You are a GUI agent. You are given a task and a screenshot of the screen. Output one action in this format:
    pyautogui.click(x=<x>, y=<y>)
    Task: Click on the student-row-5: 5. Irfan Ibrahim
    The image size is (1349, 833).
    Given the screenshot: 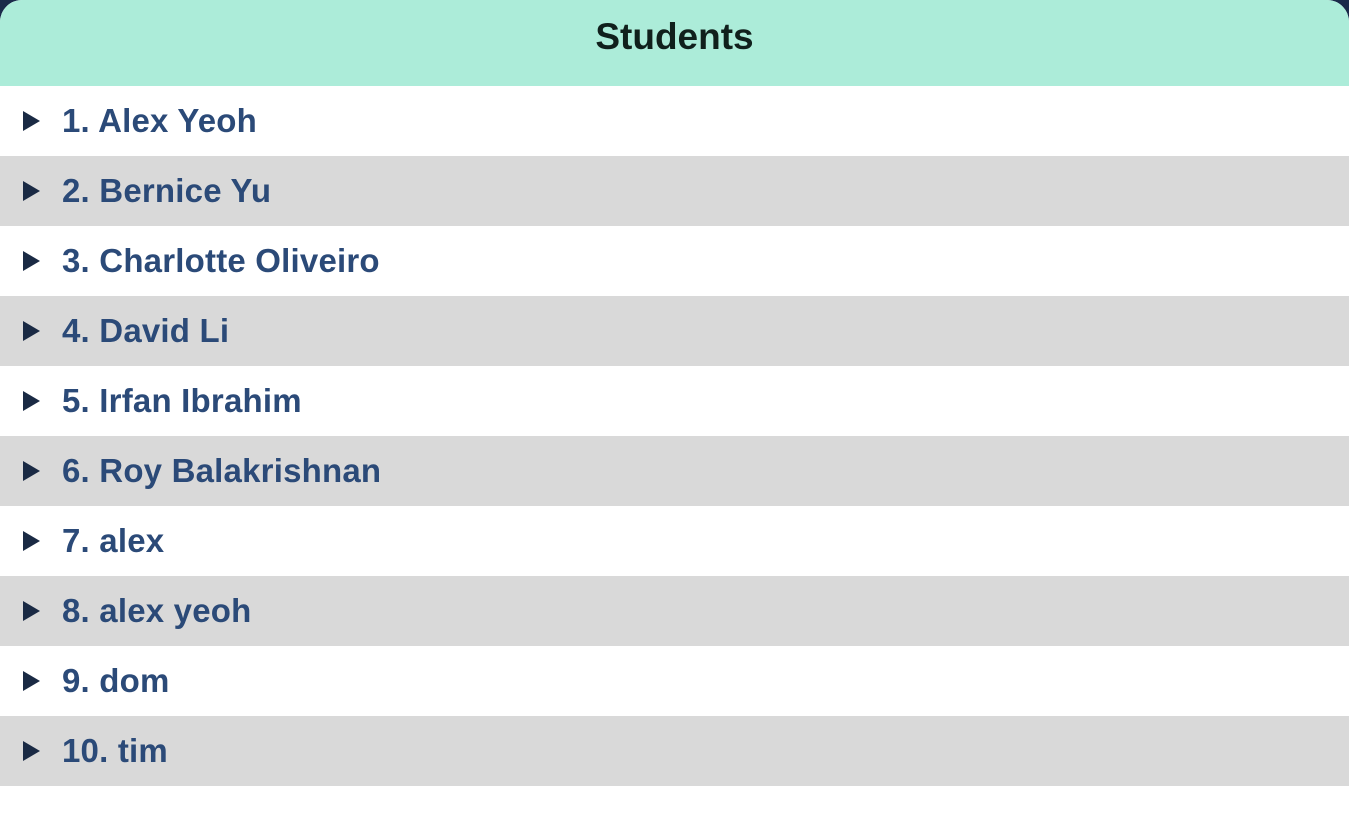 What is the action you would take?
    pyautogui.click(x=674, y=401)
    